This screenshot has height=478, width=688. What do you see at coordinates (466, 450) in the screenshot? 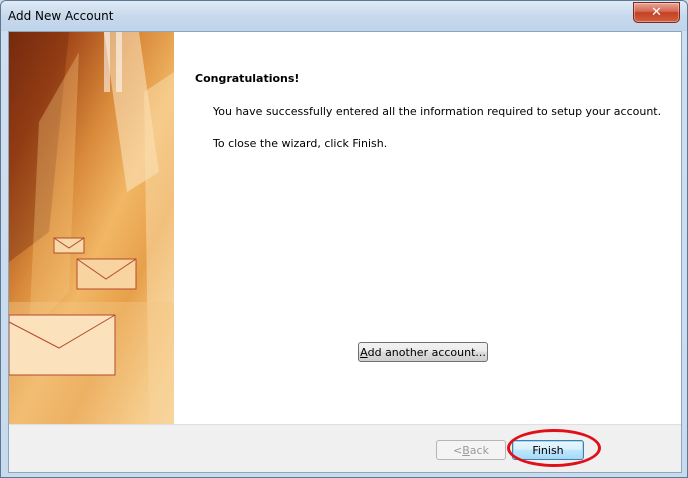
I see `back-mnemonic: B` at bounding box center [466, 450].